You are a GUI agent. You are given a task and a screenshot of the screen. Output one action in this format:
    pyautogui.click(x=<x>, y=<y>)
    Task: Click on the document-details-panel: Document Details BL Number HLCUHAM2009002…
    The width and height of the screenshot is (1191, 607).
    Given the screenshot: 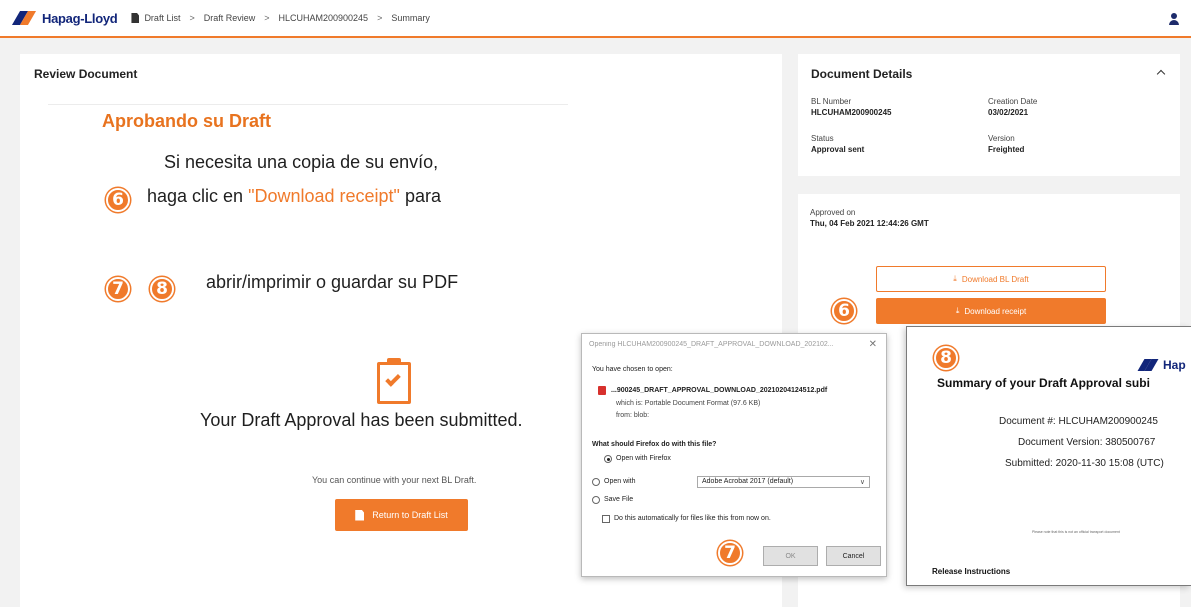 What is the action you would take?
    pyautogui.click(x=989, y=115)
    